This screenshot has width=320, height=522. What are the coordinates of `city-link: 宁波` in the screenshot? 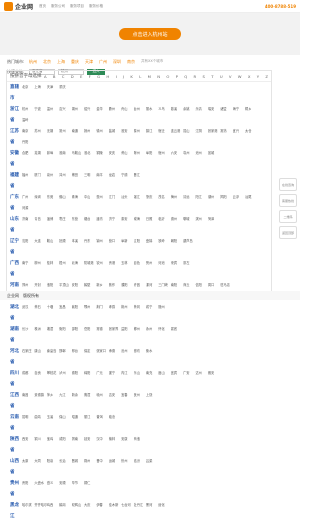 It's located at (40, 109).